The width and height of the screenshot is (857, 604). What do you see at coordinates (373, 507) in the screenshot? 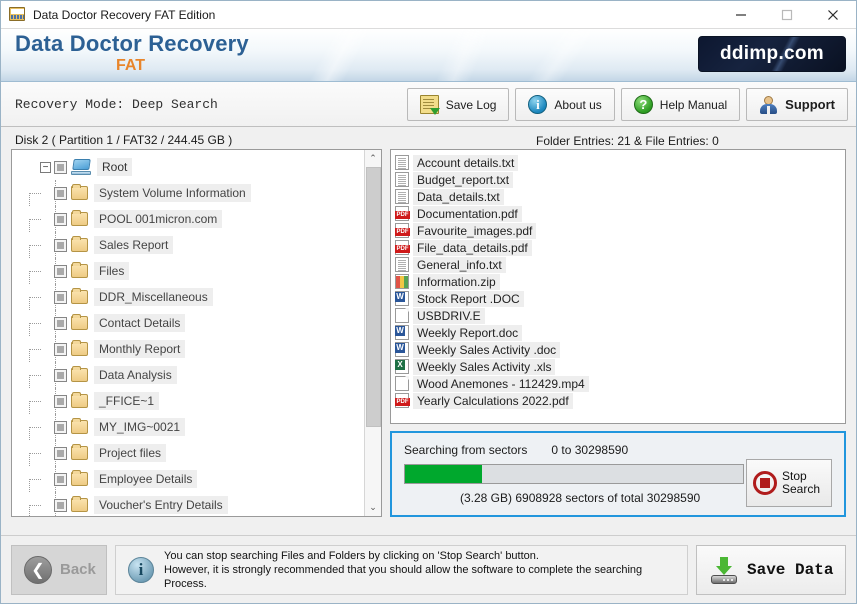
I see `scroll-down-icon: ⌄` at bounding box center [373, 507].